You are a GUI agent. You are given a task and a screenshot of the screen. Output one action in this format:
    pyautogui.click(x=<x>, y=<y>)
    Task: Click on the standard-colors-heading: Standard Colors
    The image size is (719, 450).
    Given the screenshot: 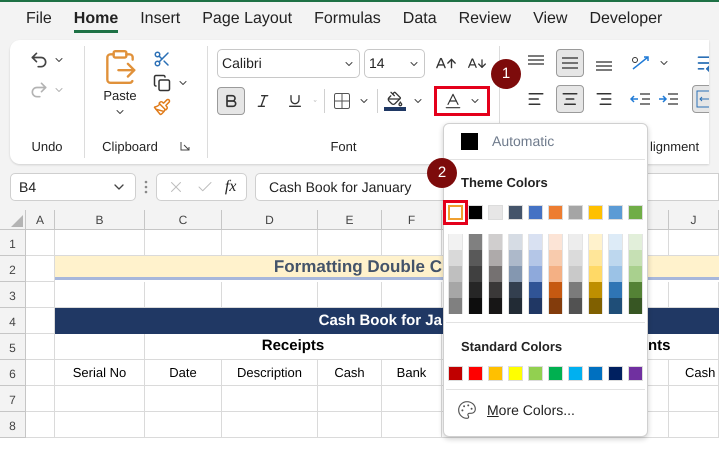 What is the action you would take?
    pyautogui.click(x=512, y=347)
    